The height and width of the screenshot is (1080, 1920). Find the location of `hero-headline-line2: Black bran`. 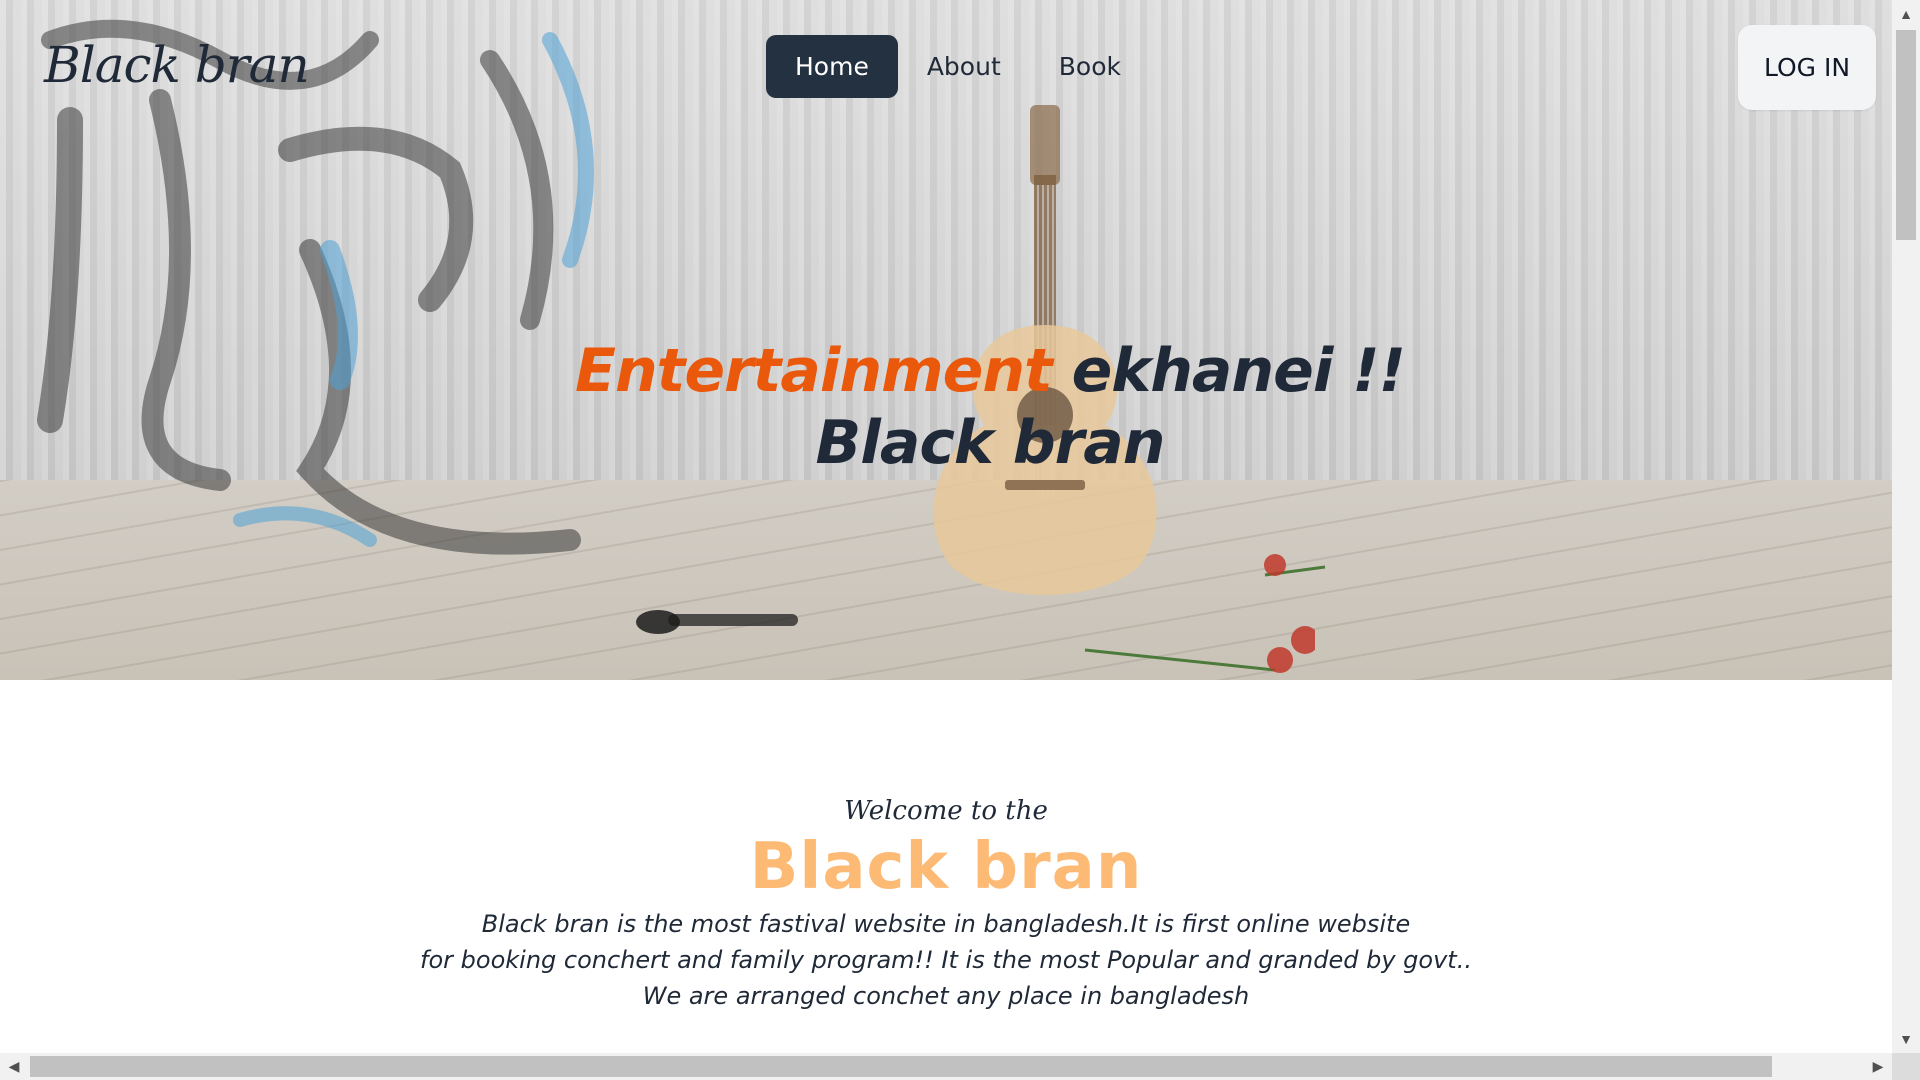

hero-headline-line2: Black bran is located at coordinates (990, 443).